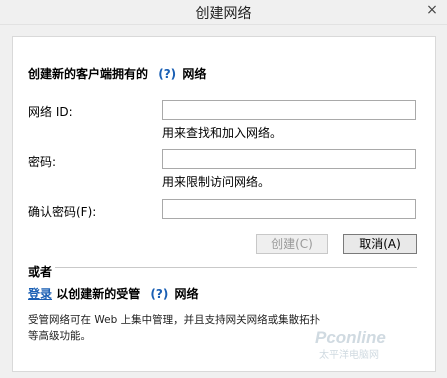 The width and height of the screenshot is (447, 378). Describe the element at coordinates (186, 294) in the screenshot. I see `section-managed-suffix: 网络` at that location.